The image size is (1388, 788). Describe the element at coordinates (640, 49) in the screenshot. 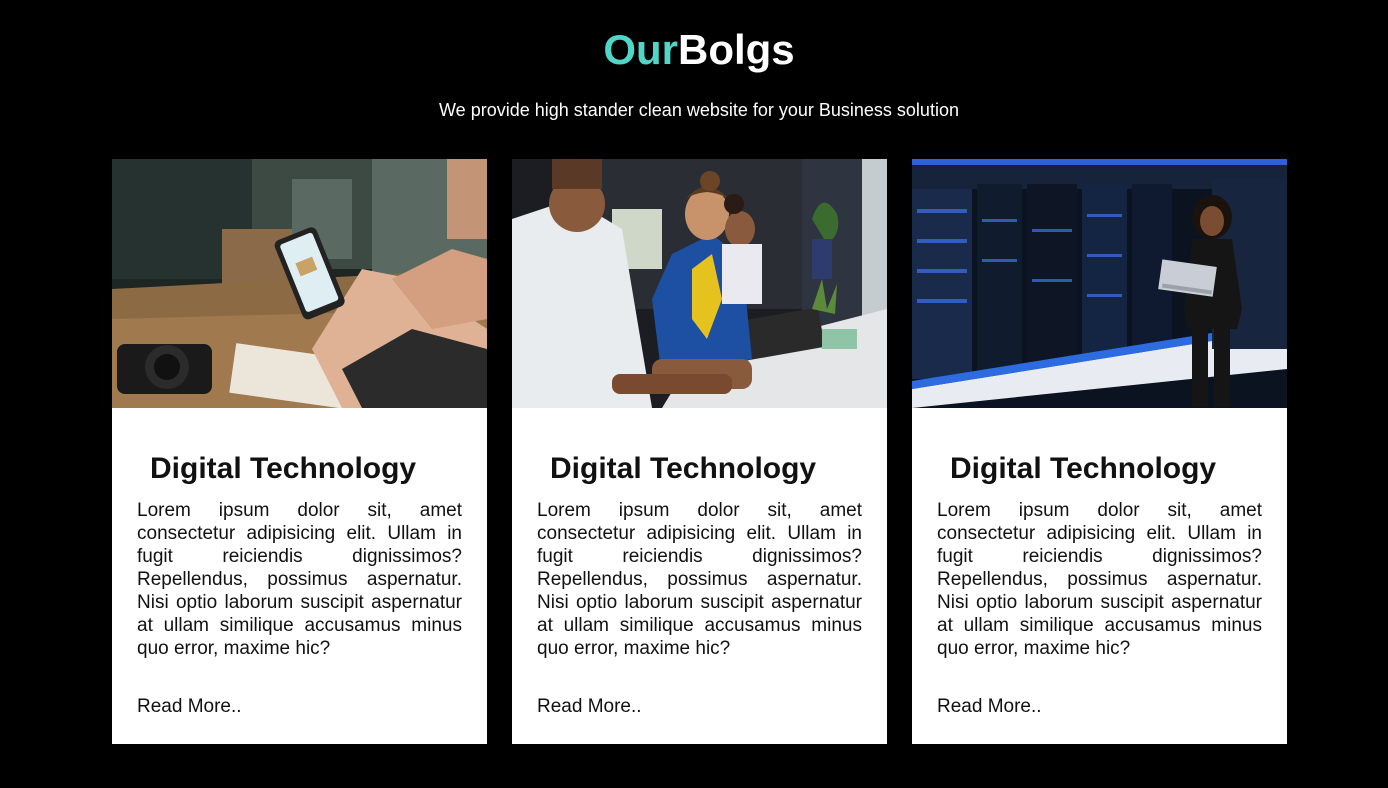

I see `title-accent: Our` at that location.